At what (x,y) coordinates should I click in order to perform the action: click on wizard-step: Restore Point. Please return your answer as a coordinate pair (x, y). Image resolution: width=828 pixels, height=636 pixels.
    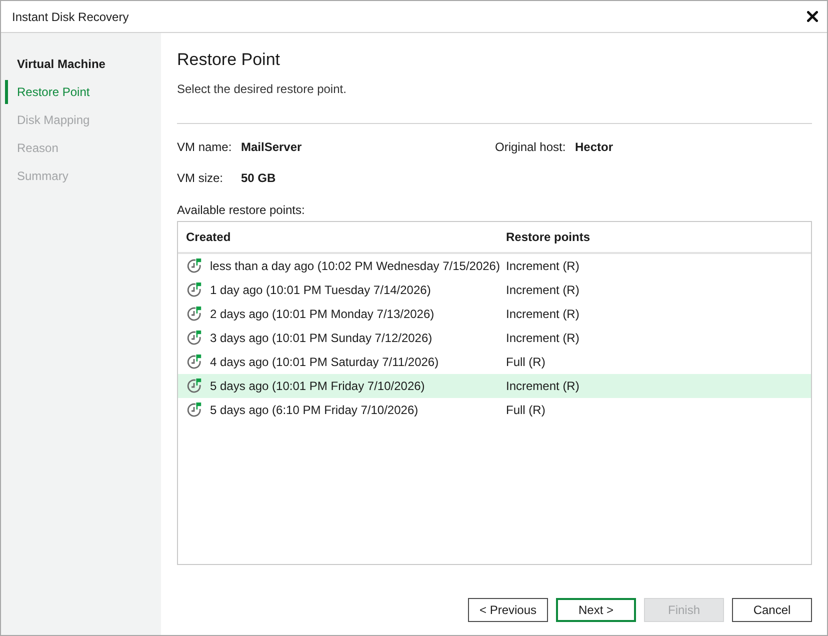
    Looking at the image, I should click on (83, 92).